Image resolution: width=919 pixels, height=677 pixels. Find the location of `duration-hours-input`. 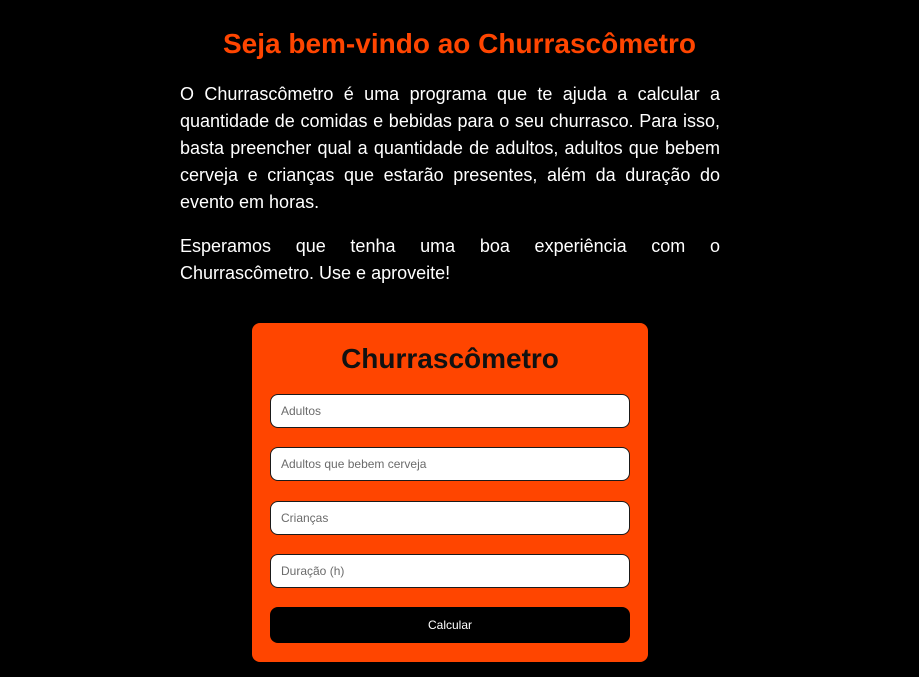

duration-hours-input is located at coordinates (450, 571).